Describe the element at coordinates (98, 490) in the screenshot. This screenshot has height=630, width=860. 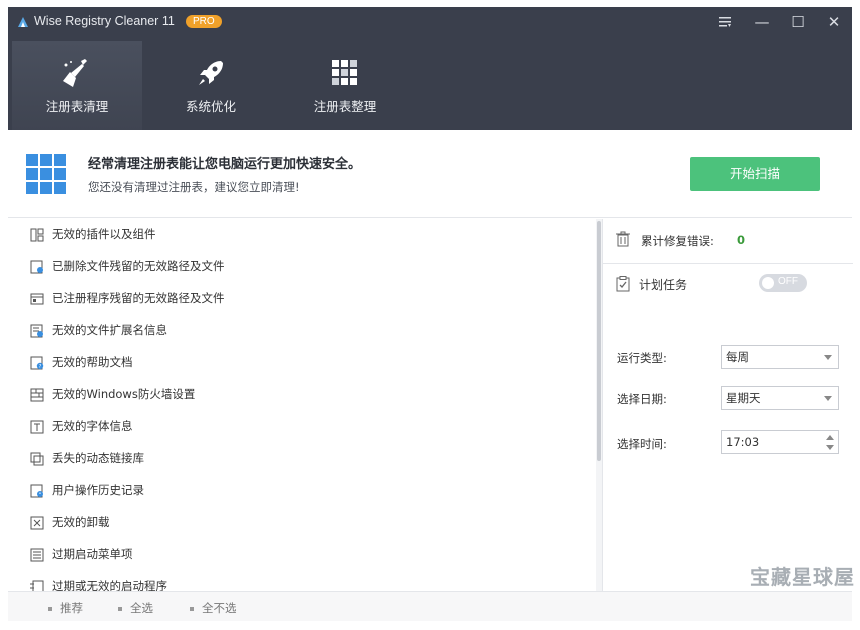
I see `list-item-label: 用户操作历史记录` at that location.